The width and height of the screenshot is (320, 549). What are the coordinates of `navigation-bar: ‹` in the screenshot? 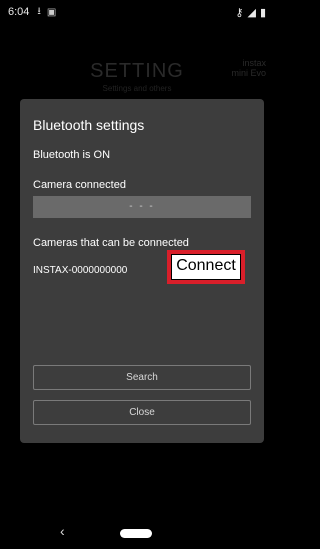 It's located at (137, 533).